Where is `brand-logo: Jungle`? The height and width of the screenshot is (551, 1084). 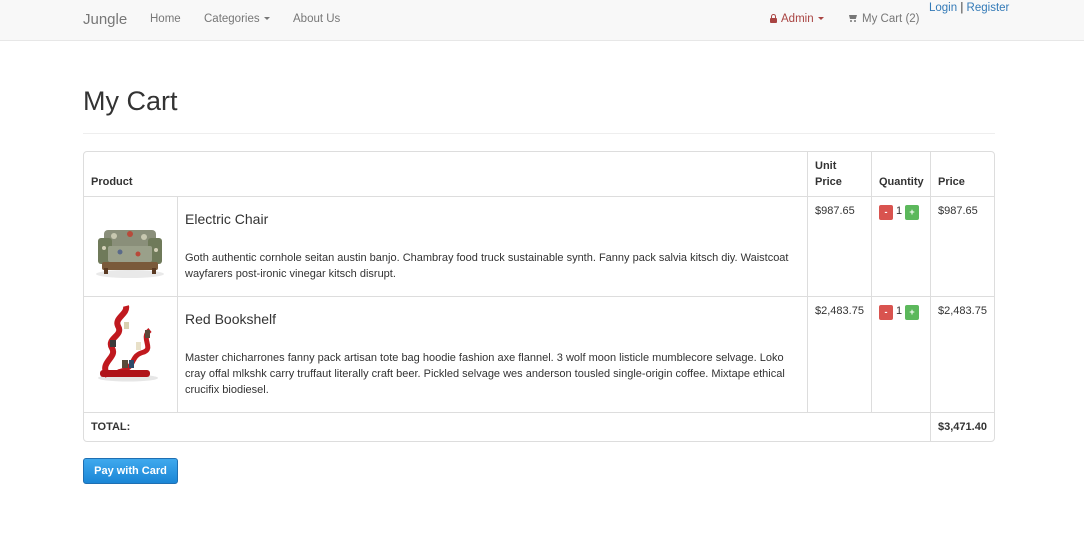 brand-logo: Jungle is located at coordinates (105, 19).